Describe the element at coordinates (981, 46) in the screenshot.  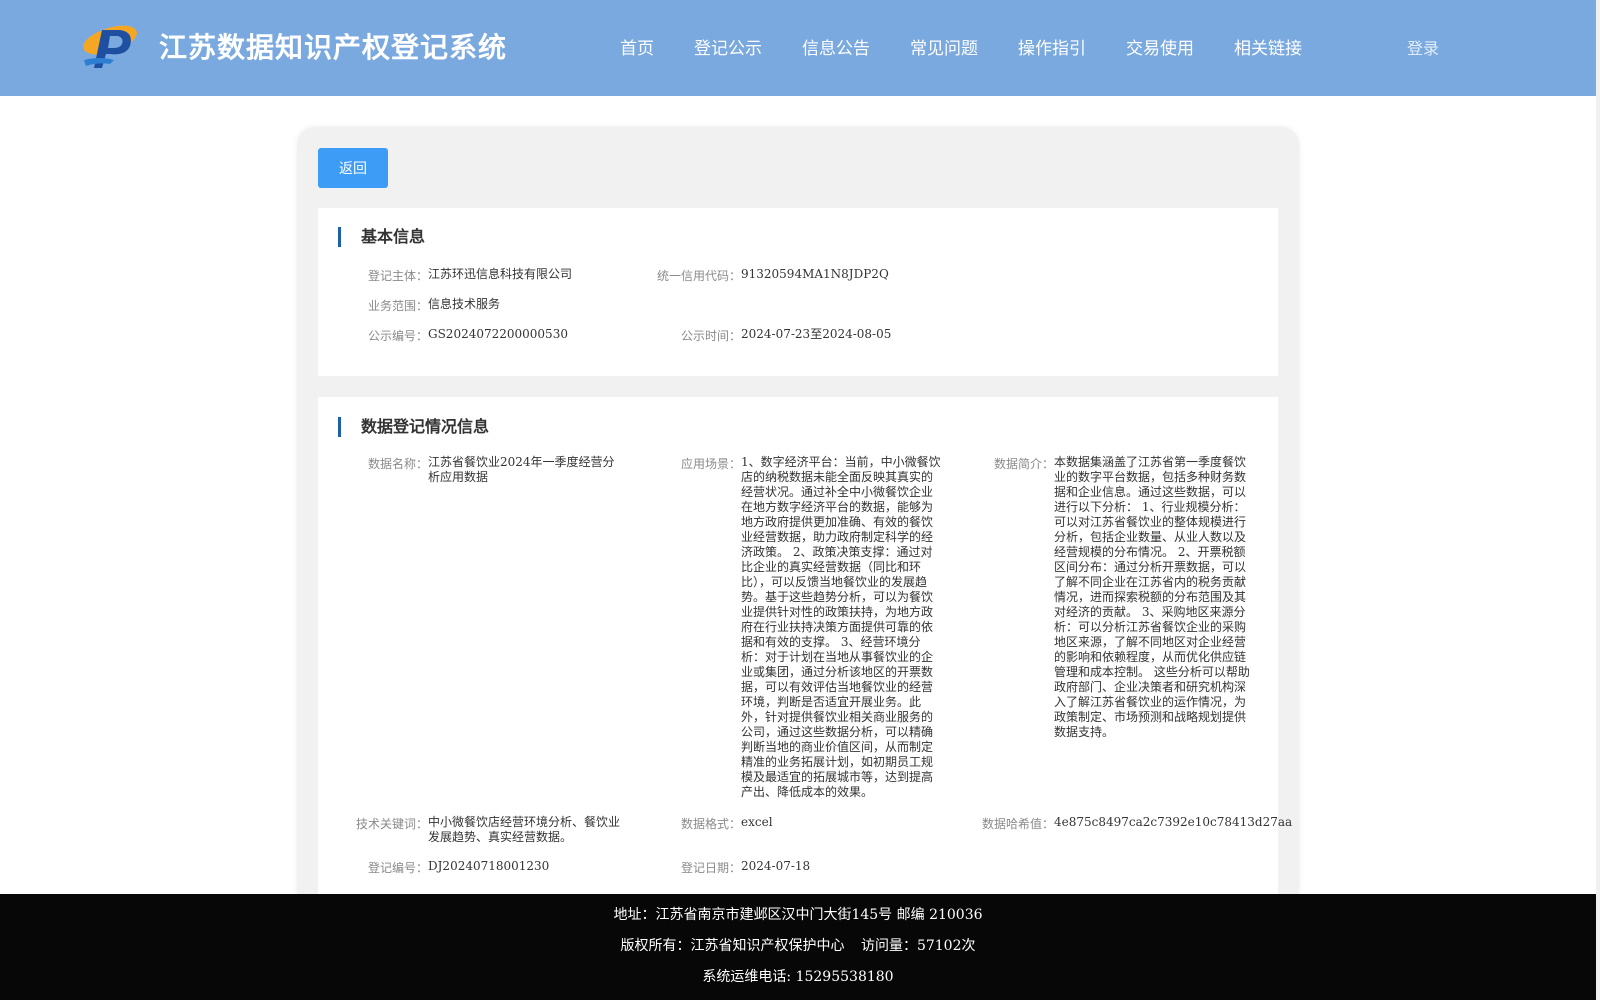
I see `main-nav: 首页 登记公示 信息公告 常见问题 操作指引 交易使用 相关链接` at that location.